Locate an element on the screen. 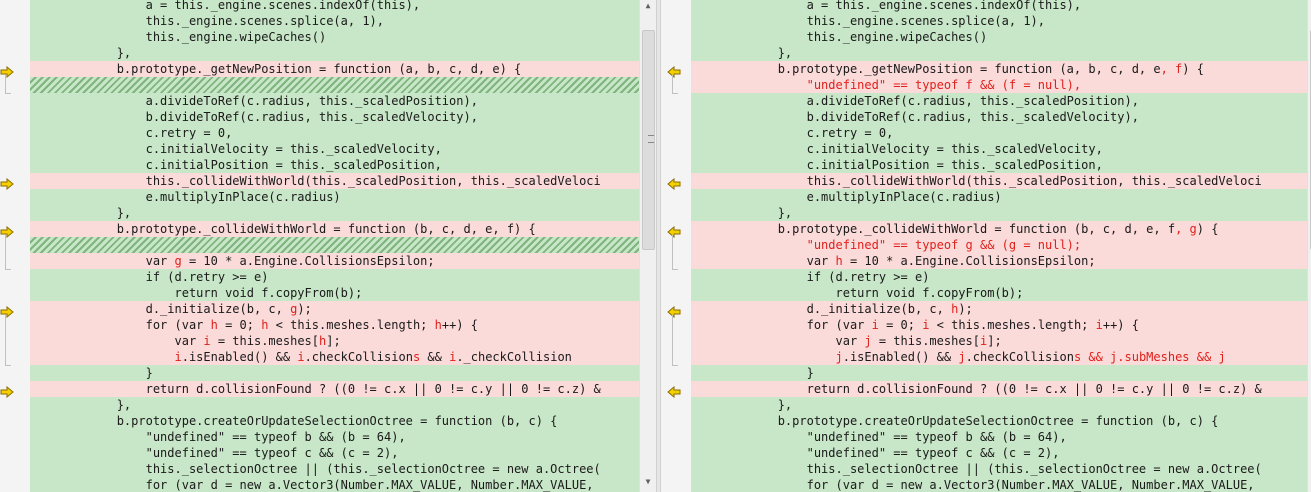 The image size is (1311, 492). code-text: "undefined" == typeof b && (b = 64), is located at coordinates (879, 437).